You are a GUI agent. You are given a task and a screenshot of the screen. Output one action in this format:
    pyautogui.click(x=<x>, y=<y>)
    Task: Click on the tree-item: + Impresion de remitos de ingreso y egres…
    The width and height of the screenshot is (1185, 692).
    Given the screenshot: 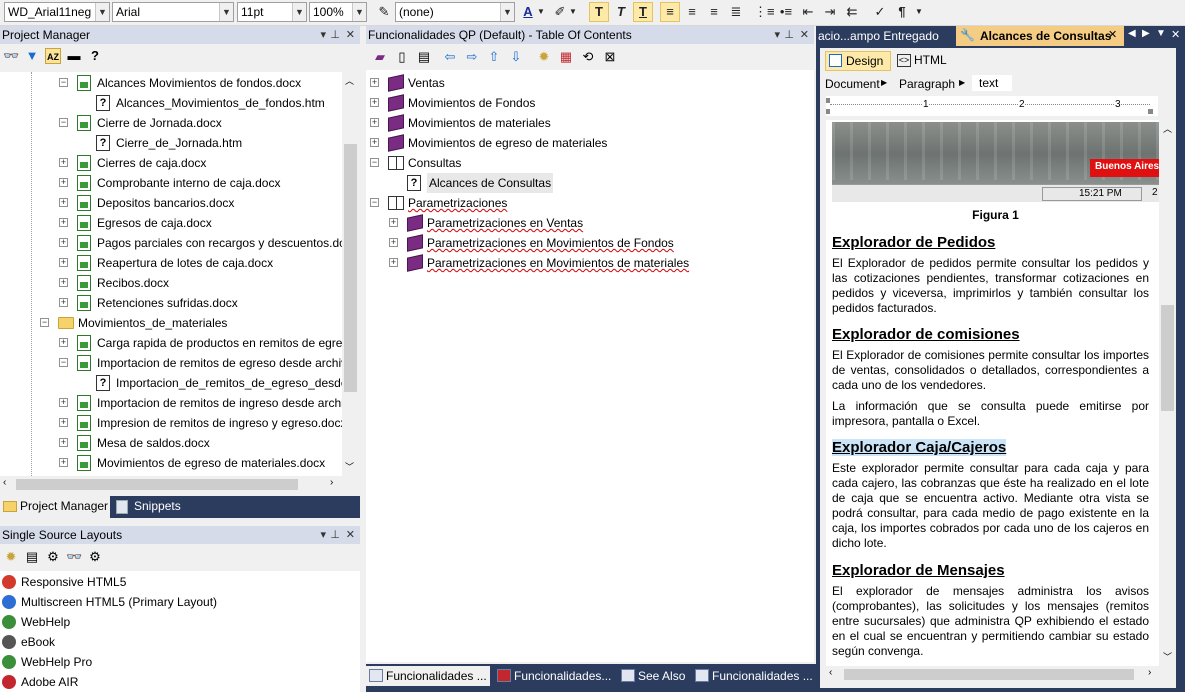 What is the action you would take?
    pyautogui.click(x=171, y=423)
    